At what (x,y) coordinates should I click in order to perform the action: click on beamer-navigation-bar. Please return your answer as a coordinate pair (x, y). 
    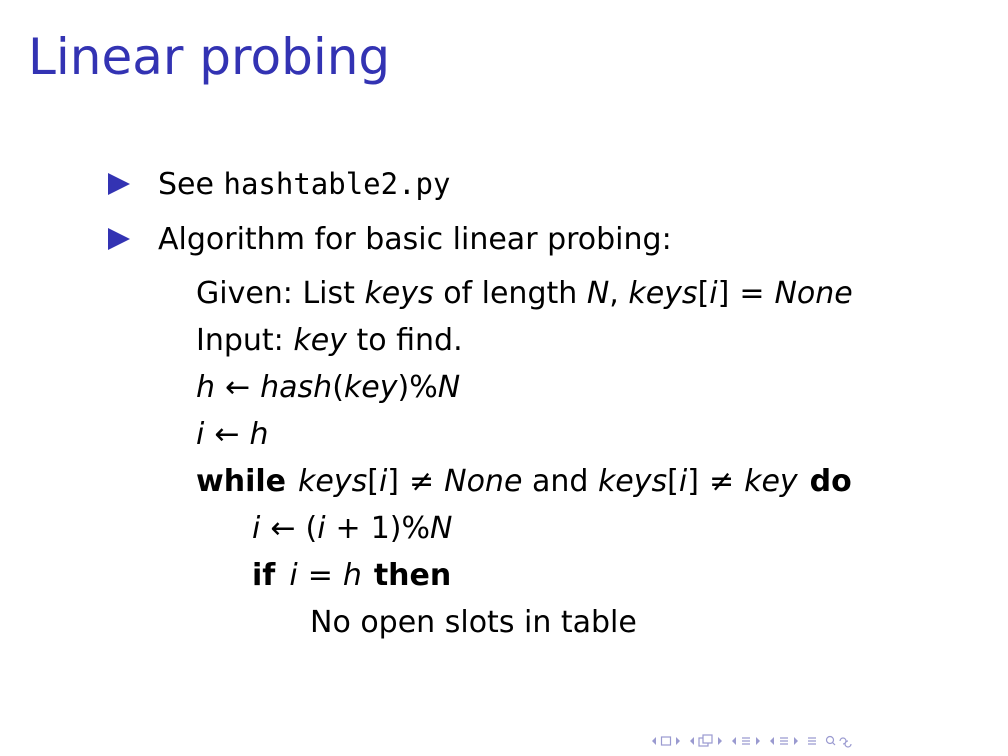
    Looking at the image, I should click on (754, 741).